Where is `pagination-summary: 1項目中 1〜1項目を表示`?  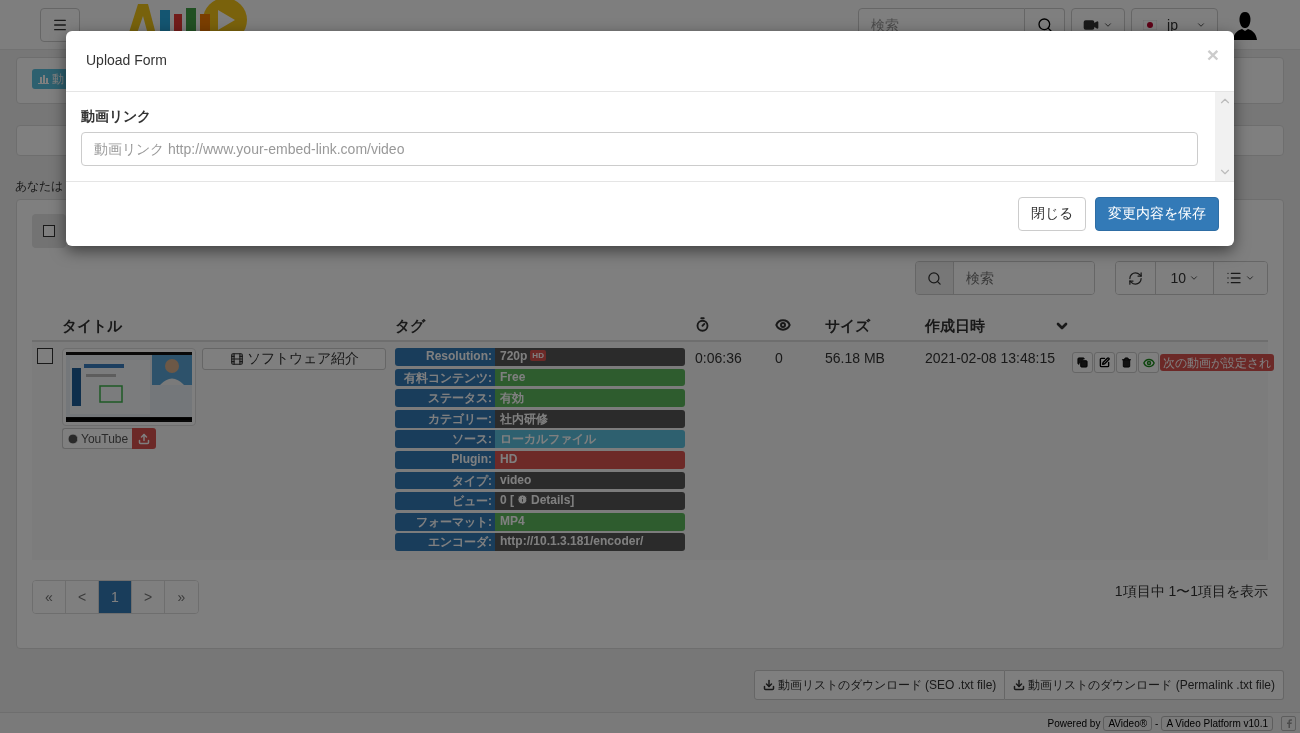 pagination-summary: 1項目中 1〜1項目を表示 is located at coordinates (1191, 592).